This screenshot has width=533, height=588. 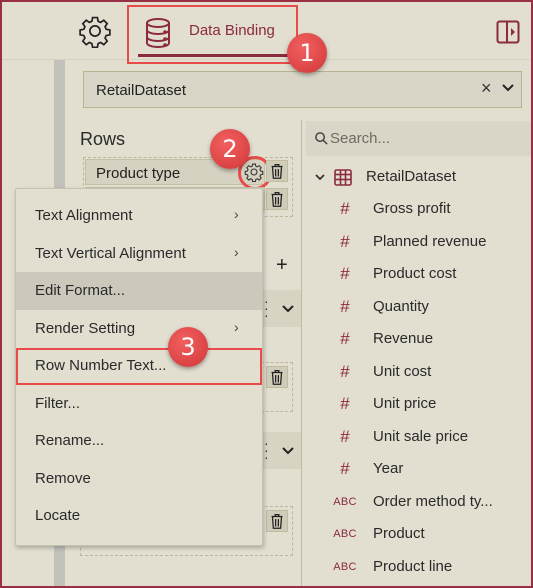 I want to click on search-icon, so click(x=321, y=138).